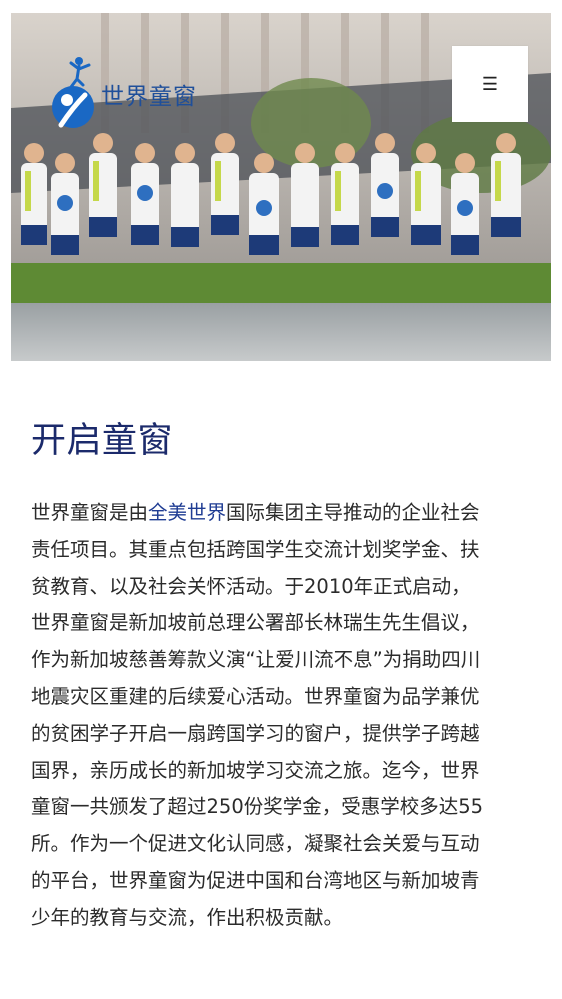  What do you see at coordinates (353, 512) in the screenshot?
I see `paragraph-text: 国际集团主导推动的企业社会` at bounding box center [353, 512].